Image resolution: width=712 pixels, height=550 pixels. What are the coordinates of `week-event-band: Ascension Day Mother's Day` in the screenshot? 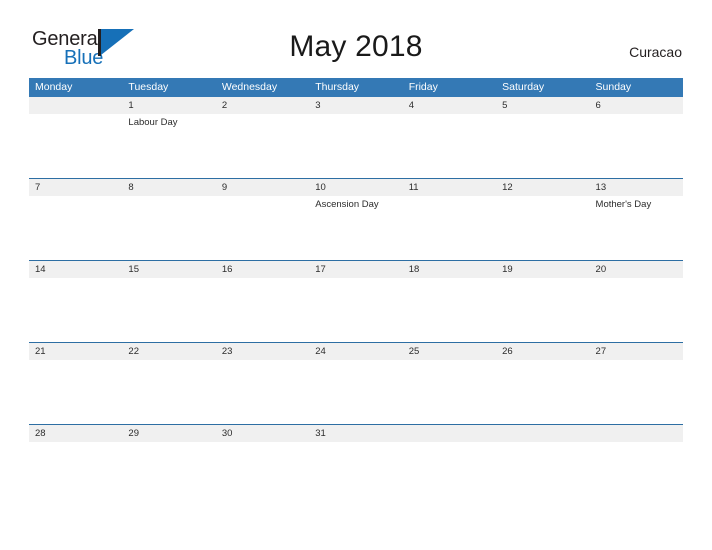 It's located at (356, 228).